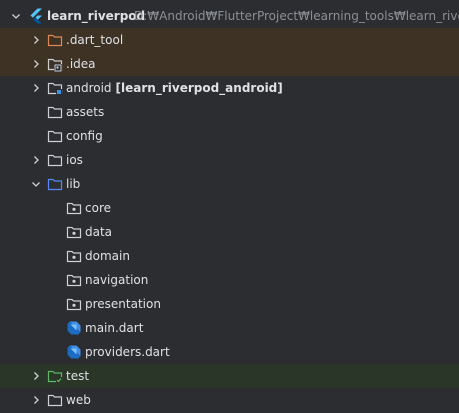  I want to click on tree-item-label: domain, so click(107, 256).